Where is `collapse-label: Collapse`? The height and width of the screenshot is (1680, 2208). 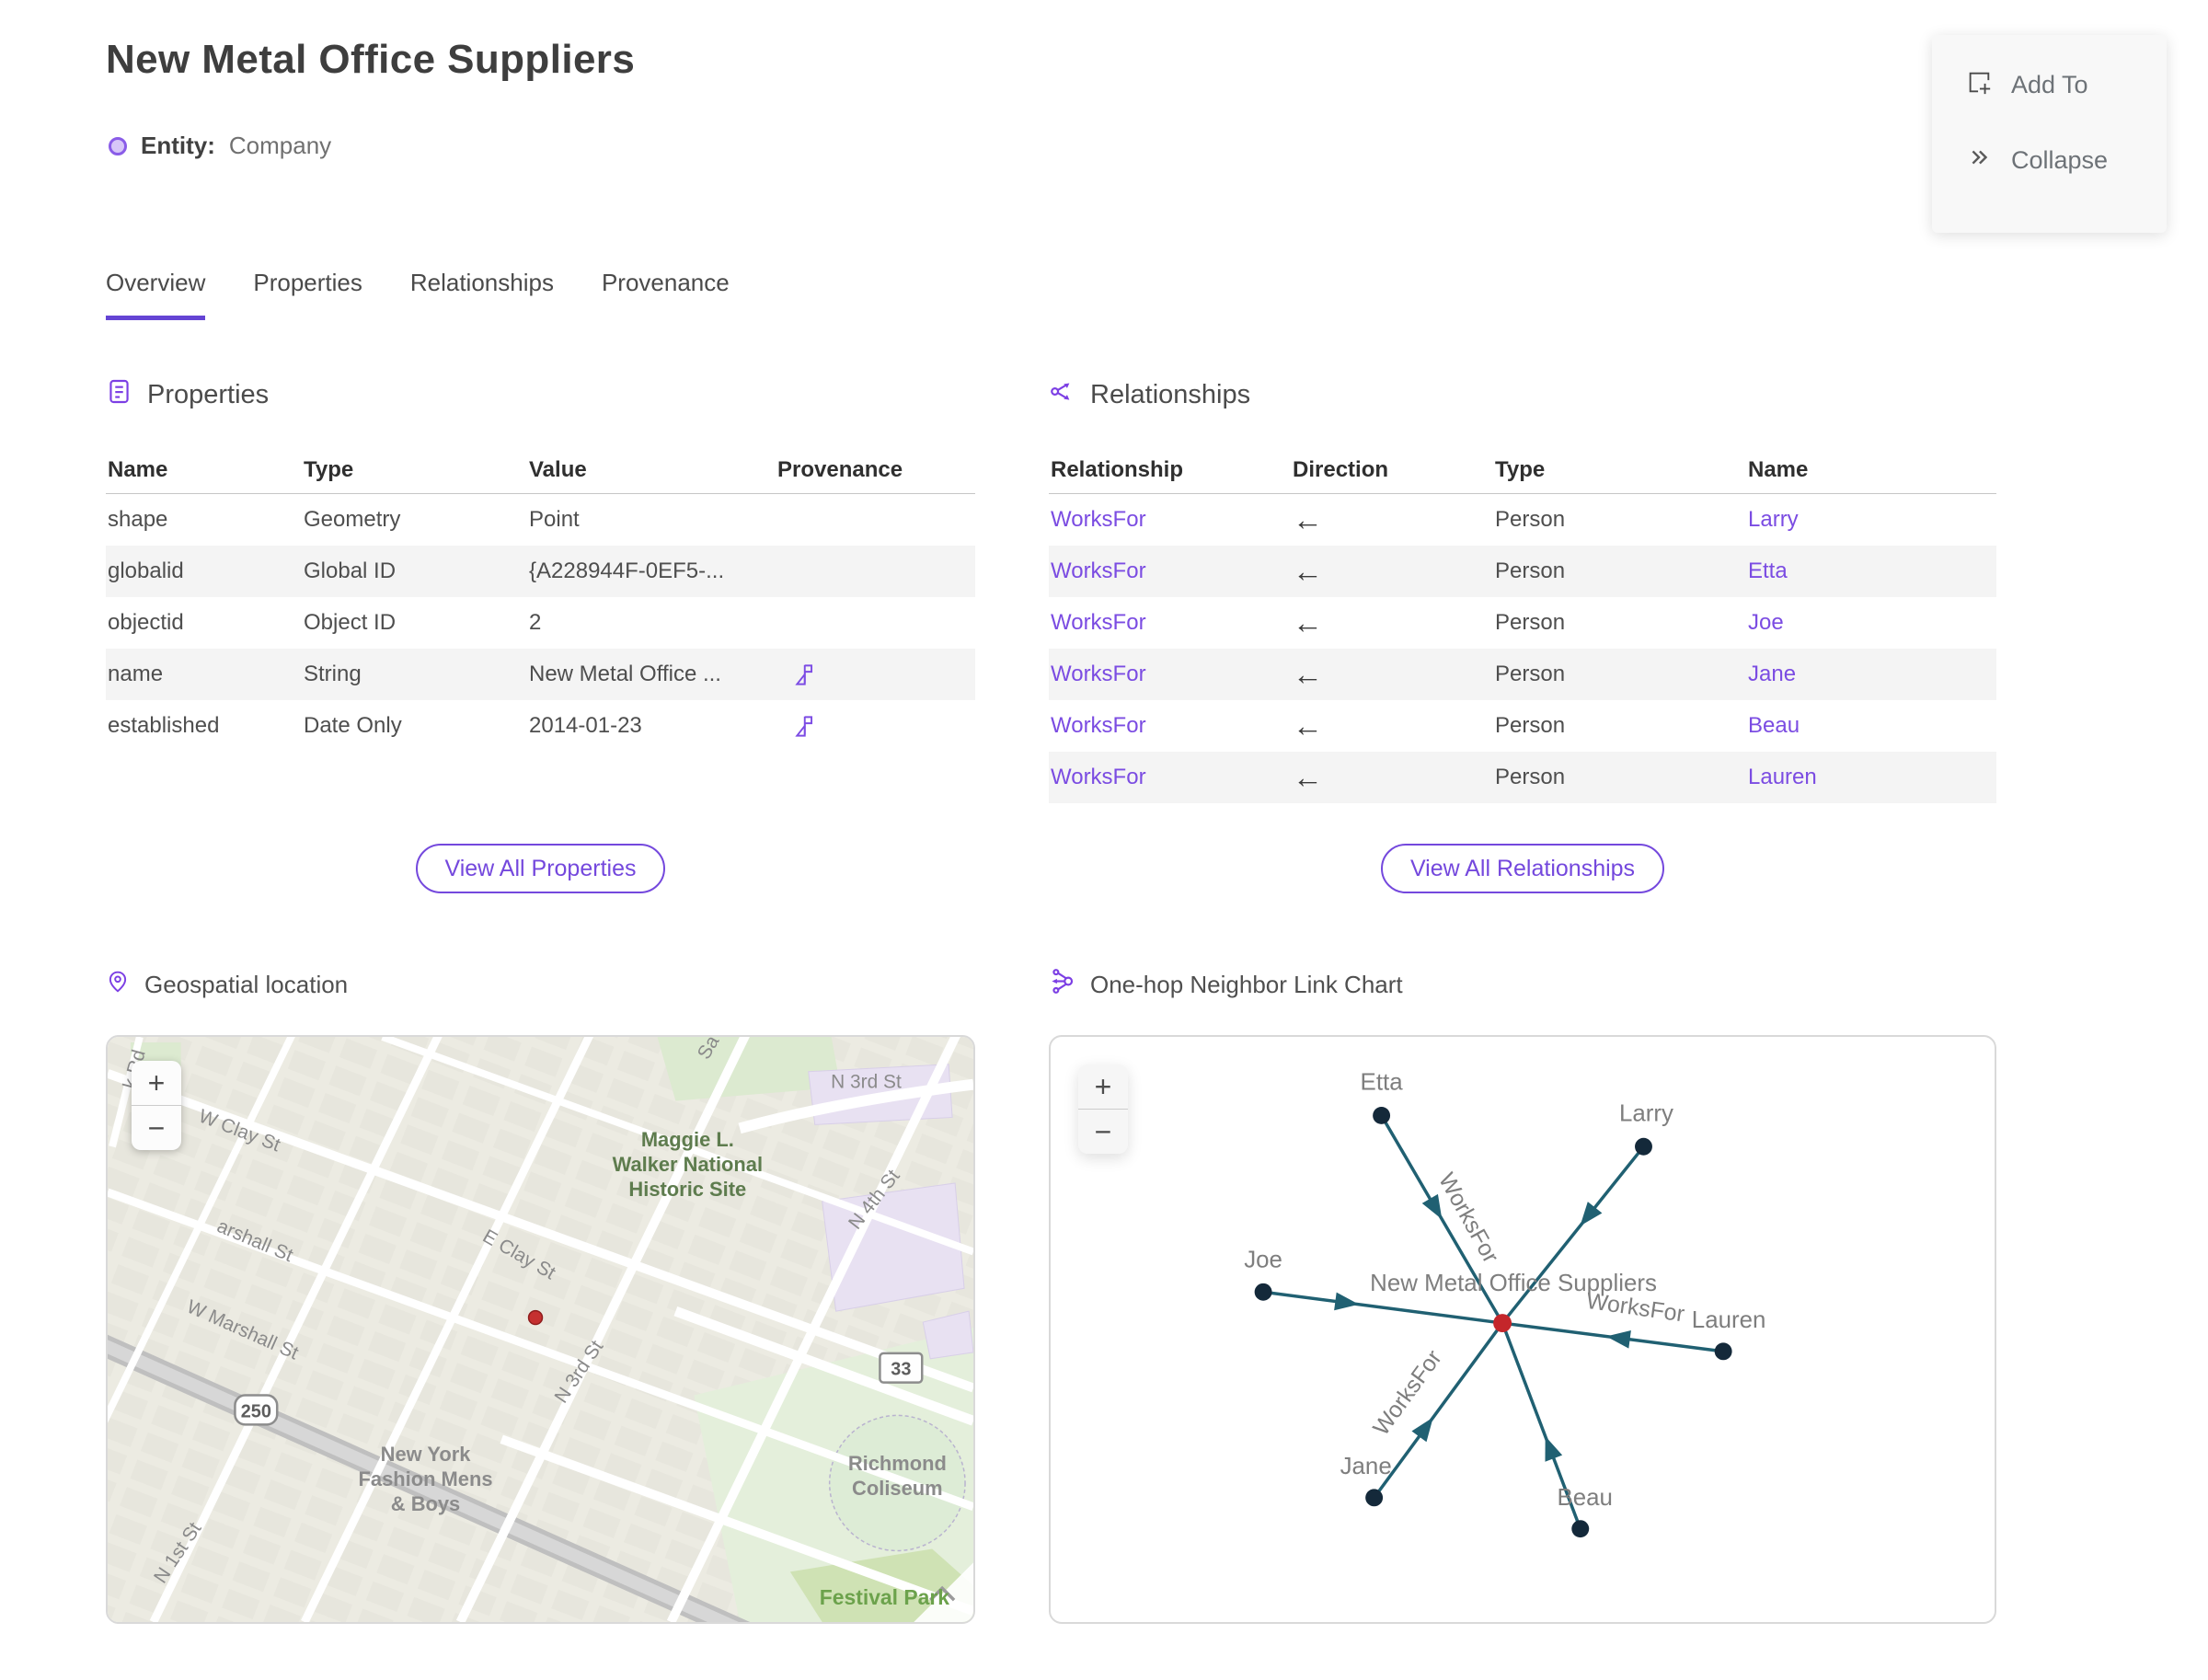
collapse-label: Collapse is located at coordinates (2060, 159).